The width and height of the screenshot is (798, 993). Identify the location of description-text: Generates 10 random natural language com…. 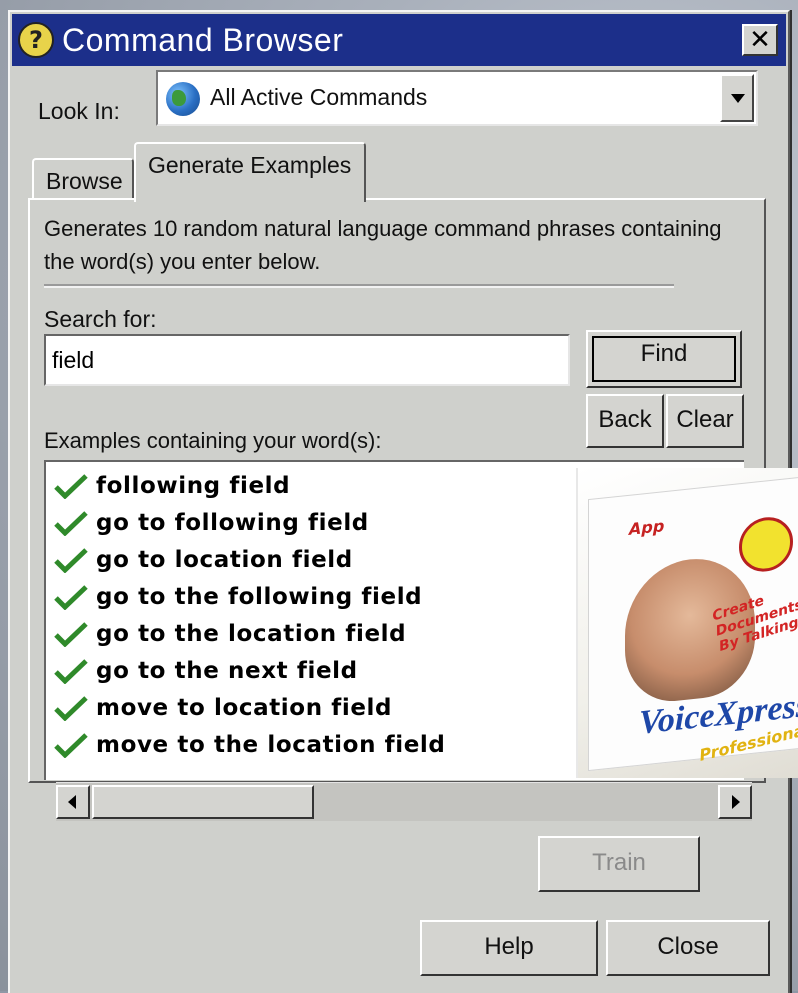
(383, 245).